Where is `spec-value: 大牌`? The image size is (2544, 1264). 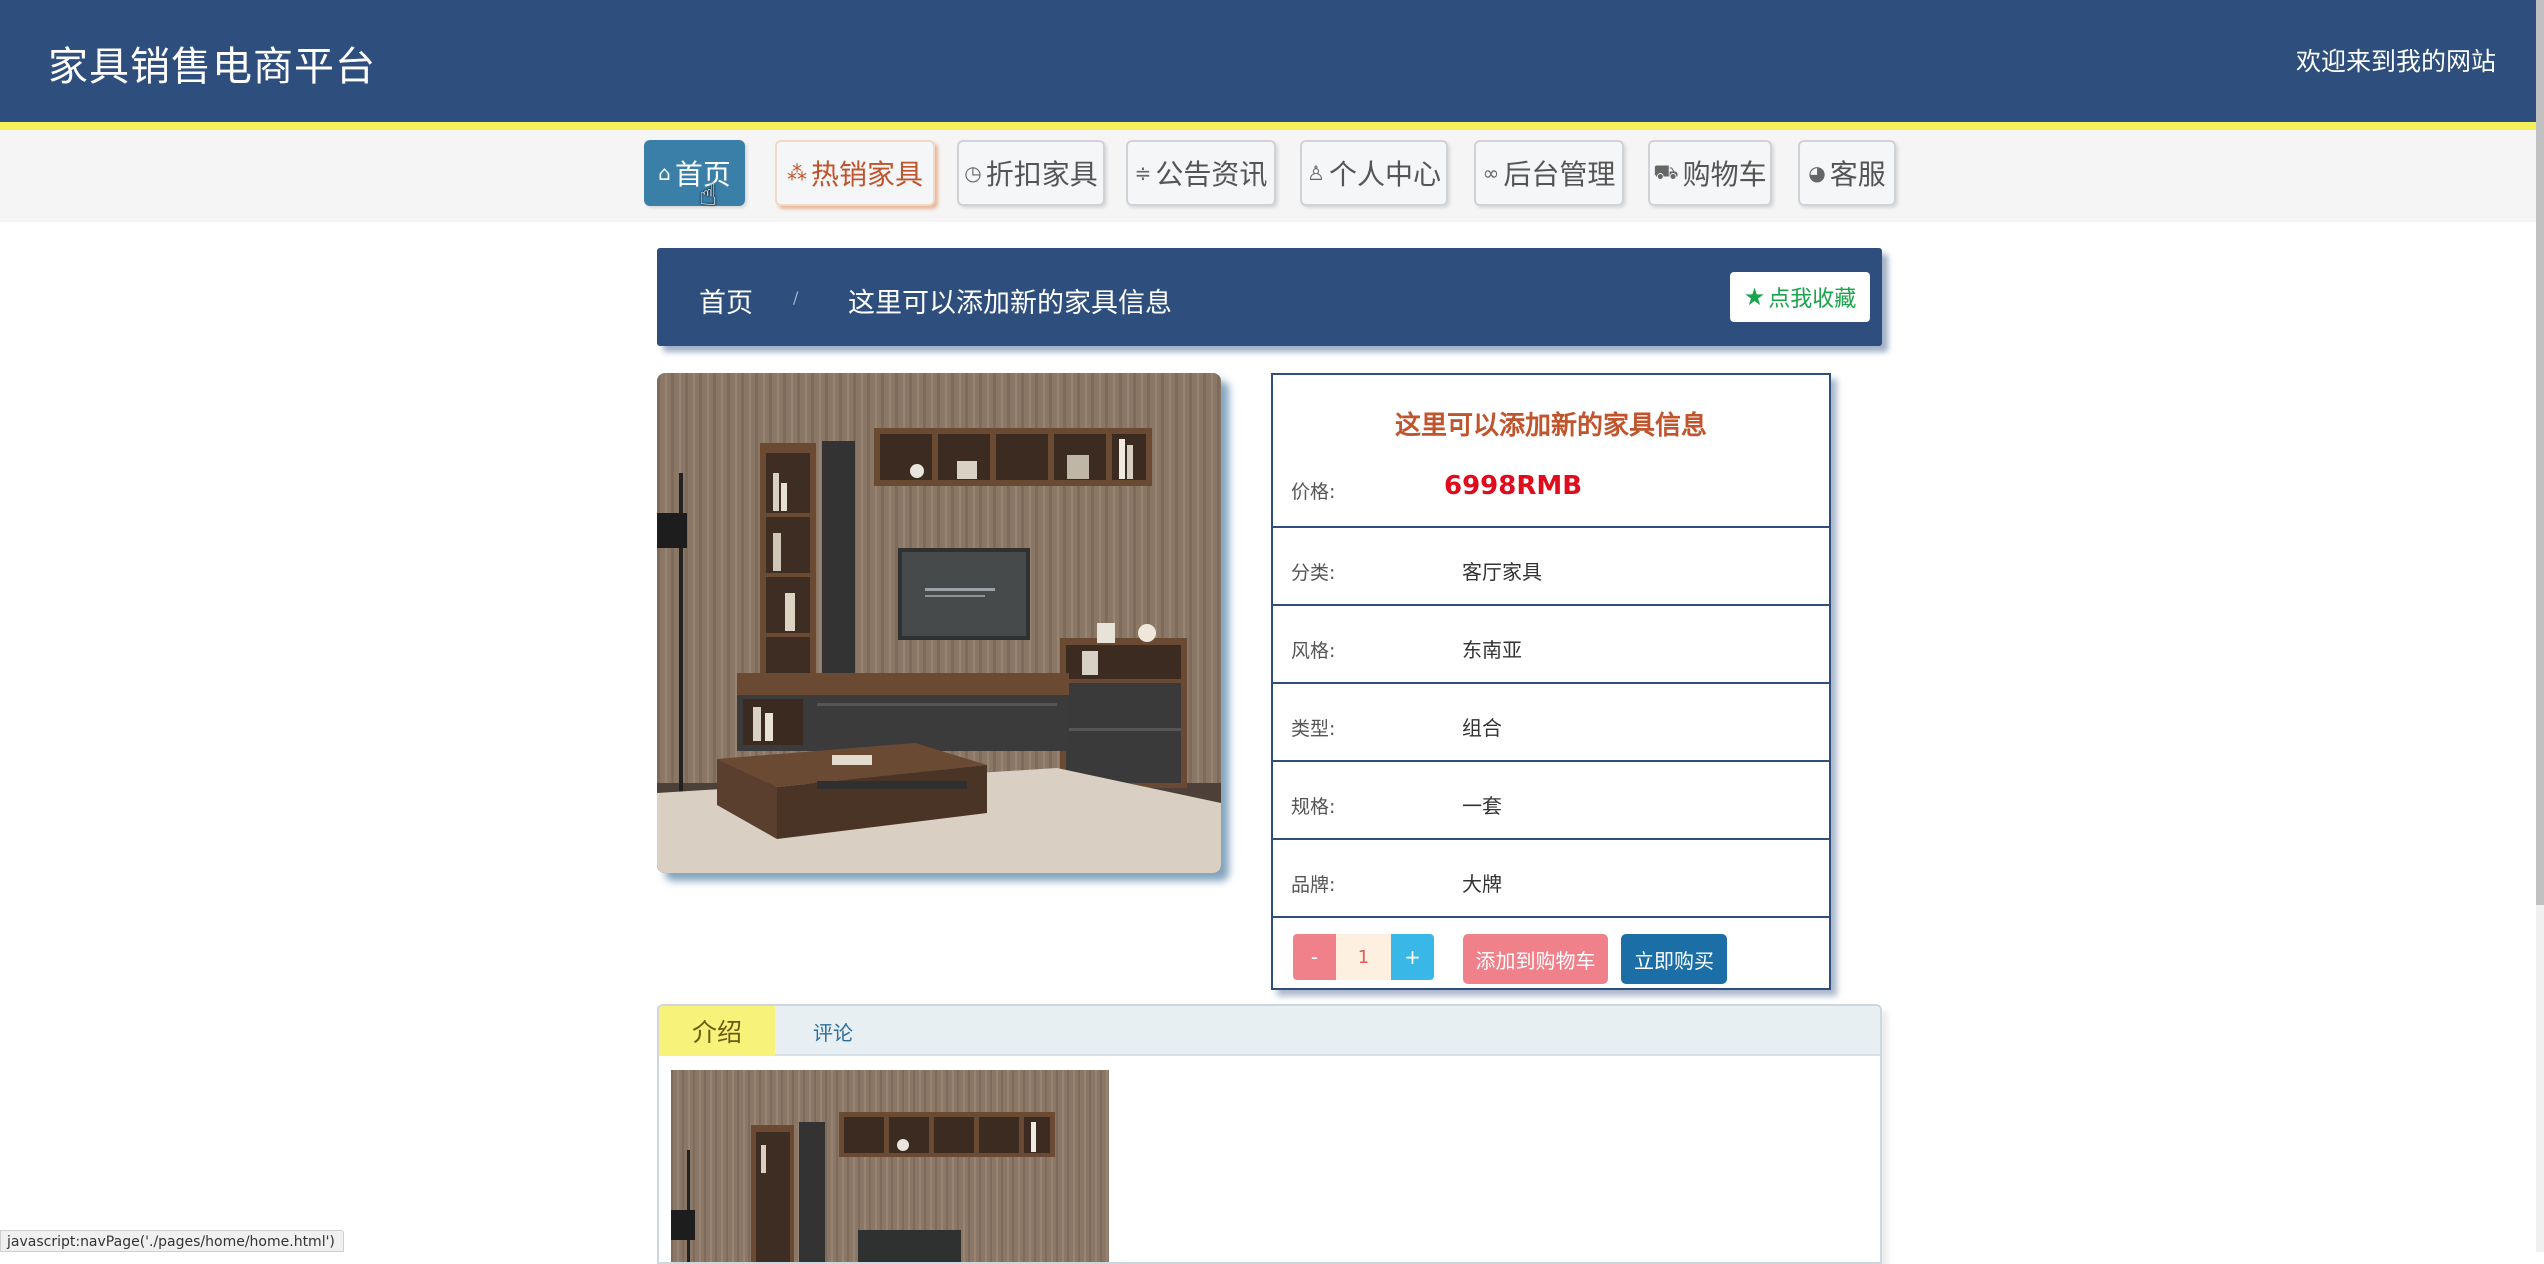
spec-value: 大牌 is located at coordinates (1482, 882).